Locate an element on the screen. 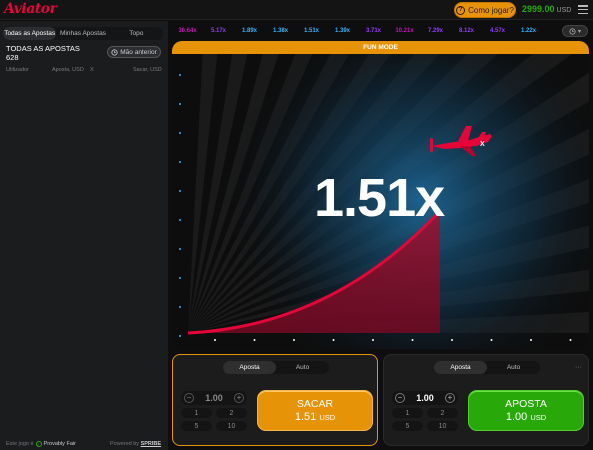  tab-my-bets: Minhas Apostas is located at coordinates (82, 33).